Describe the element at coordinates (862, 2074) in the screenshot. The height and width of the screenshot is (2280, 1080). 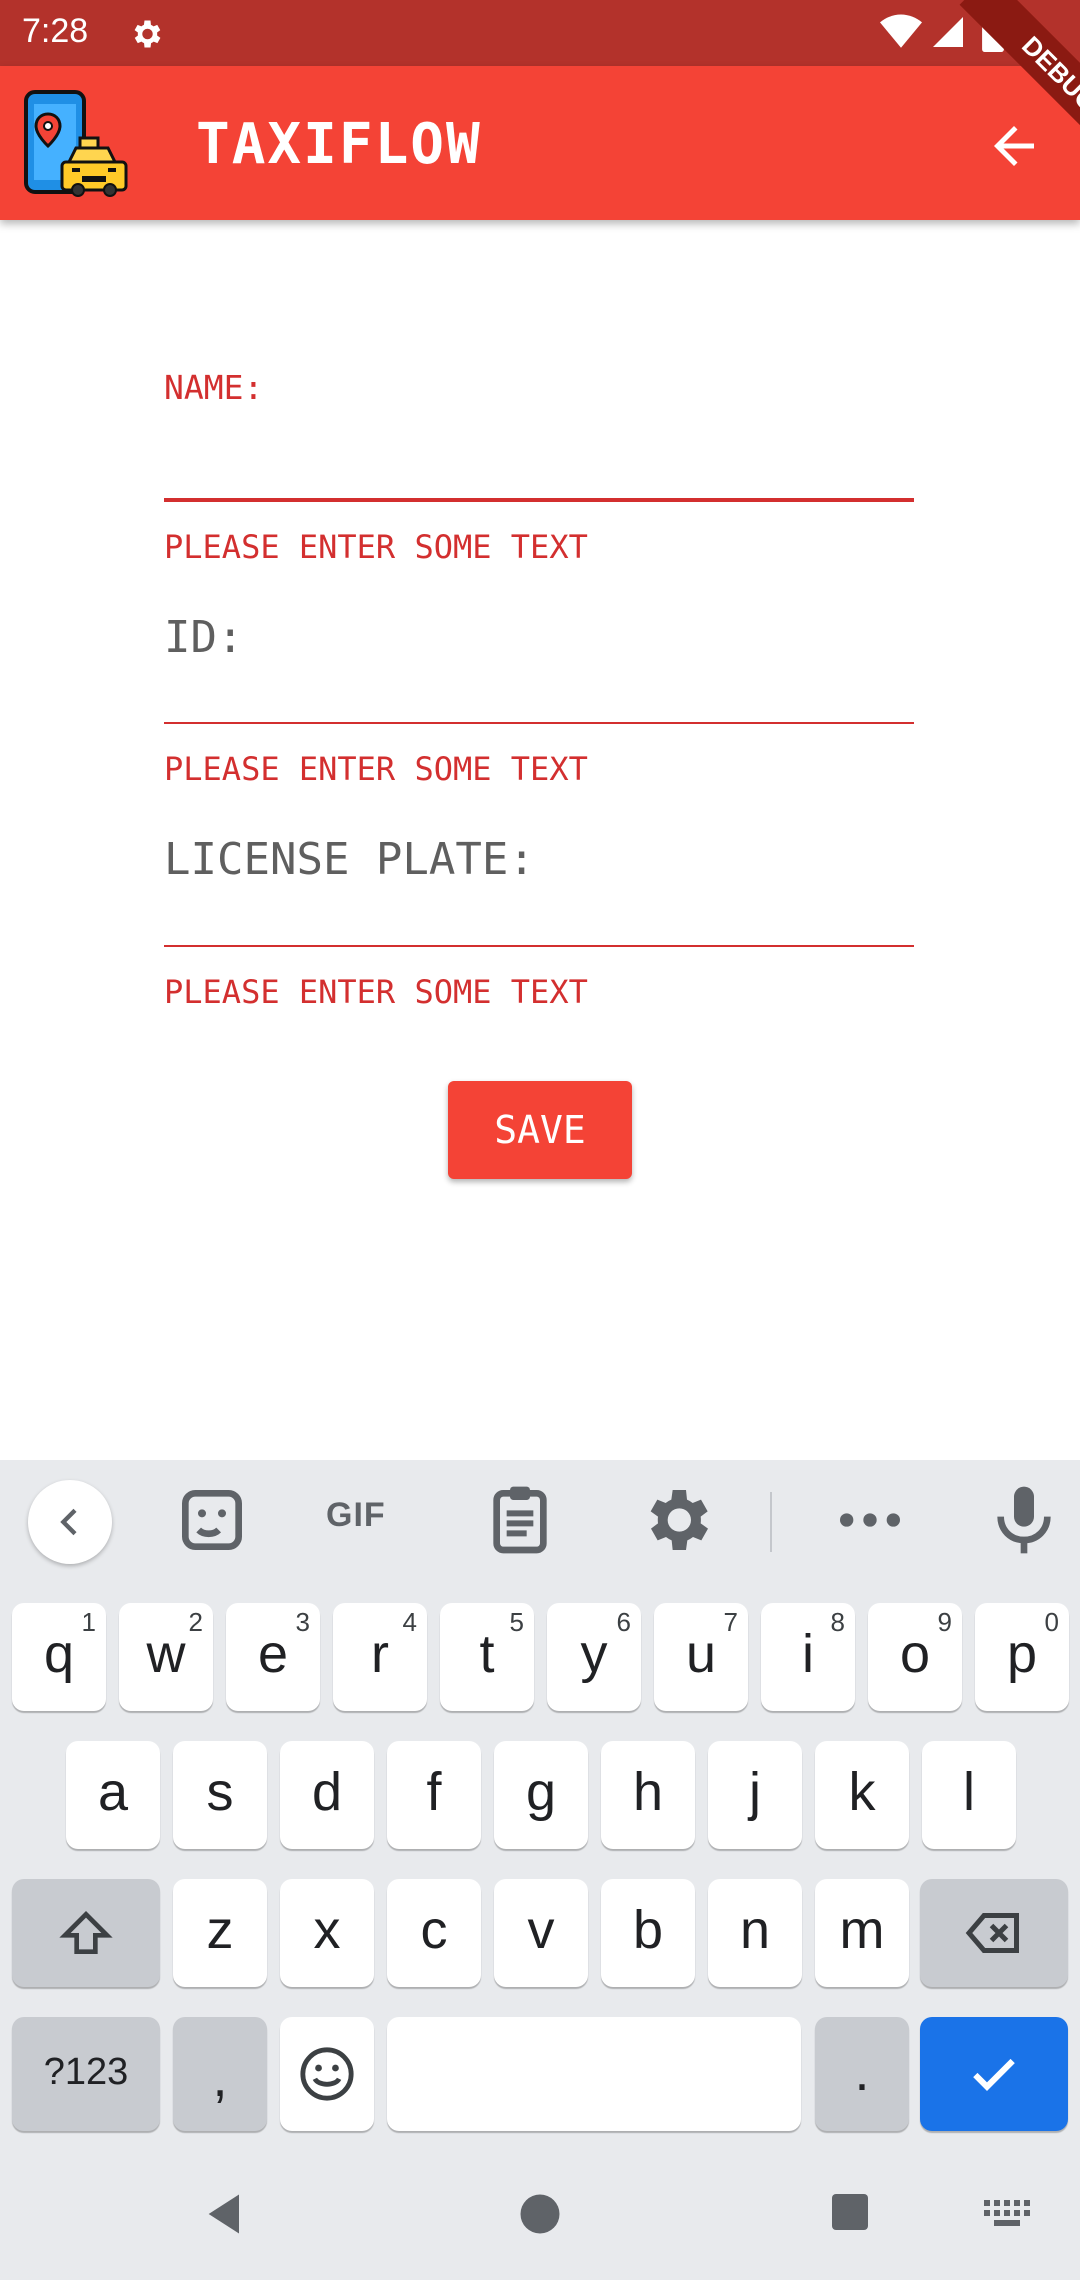
I see `period-key: .` at that location.